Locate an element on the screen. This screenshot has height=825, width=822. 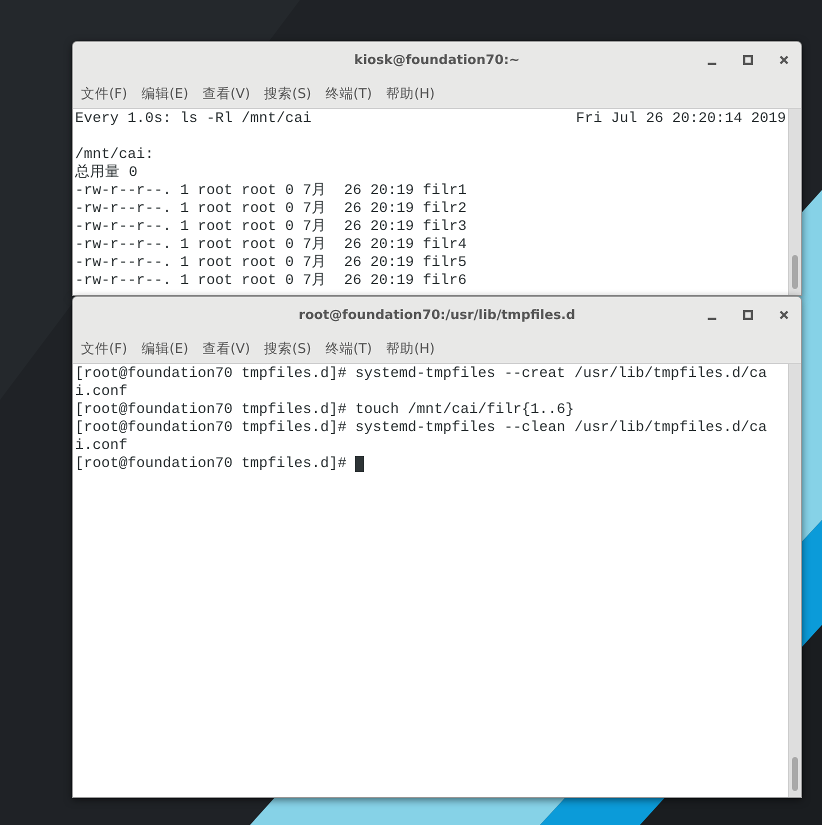
terminal-line: -rw-r--r--. 1 root root 0 7月 26 20:19 filr2 is located at coordinates (271, 209).